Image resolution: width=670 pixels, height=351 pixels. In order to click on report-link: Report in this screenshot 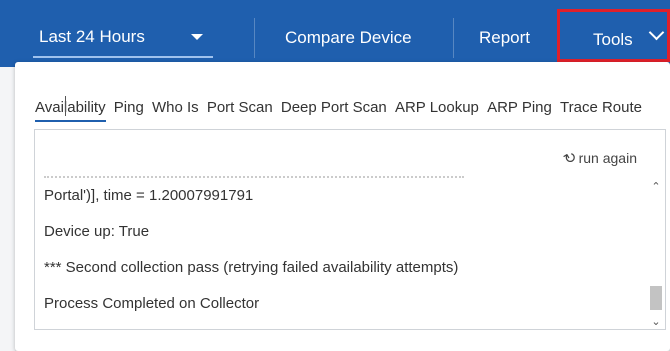, I will do `click(504, 38)`.